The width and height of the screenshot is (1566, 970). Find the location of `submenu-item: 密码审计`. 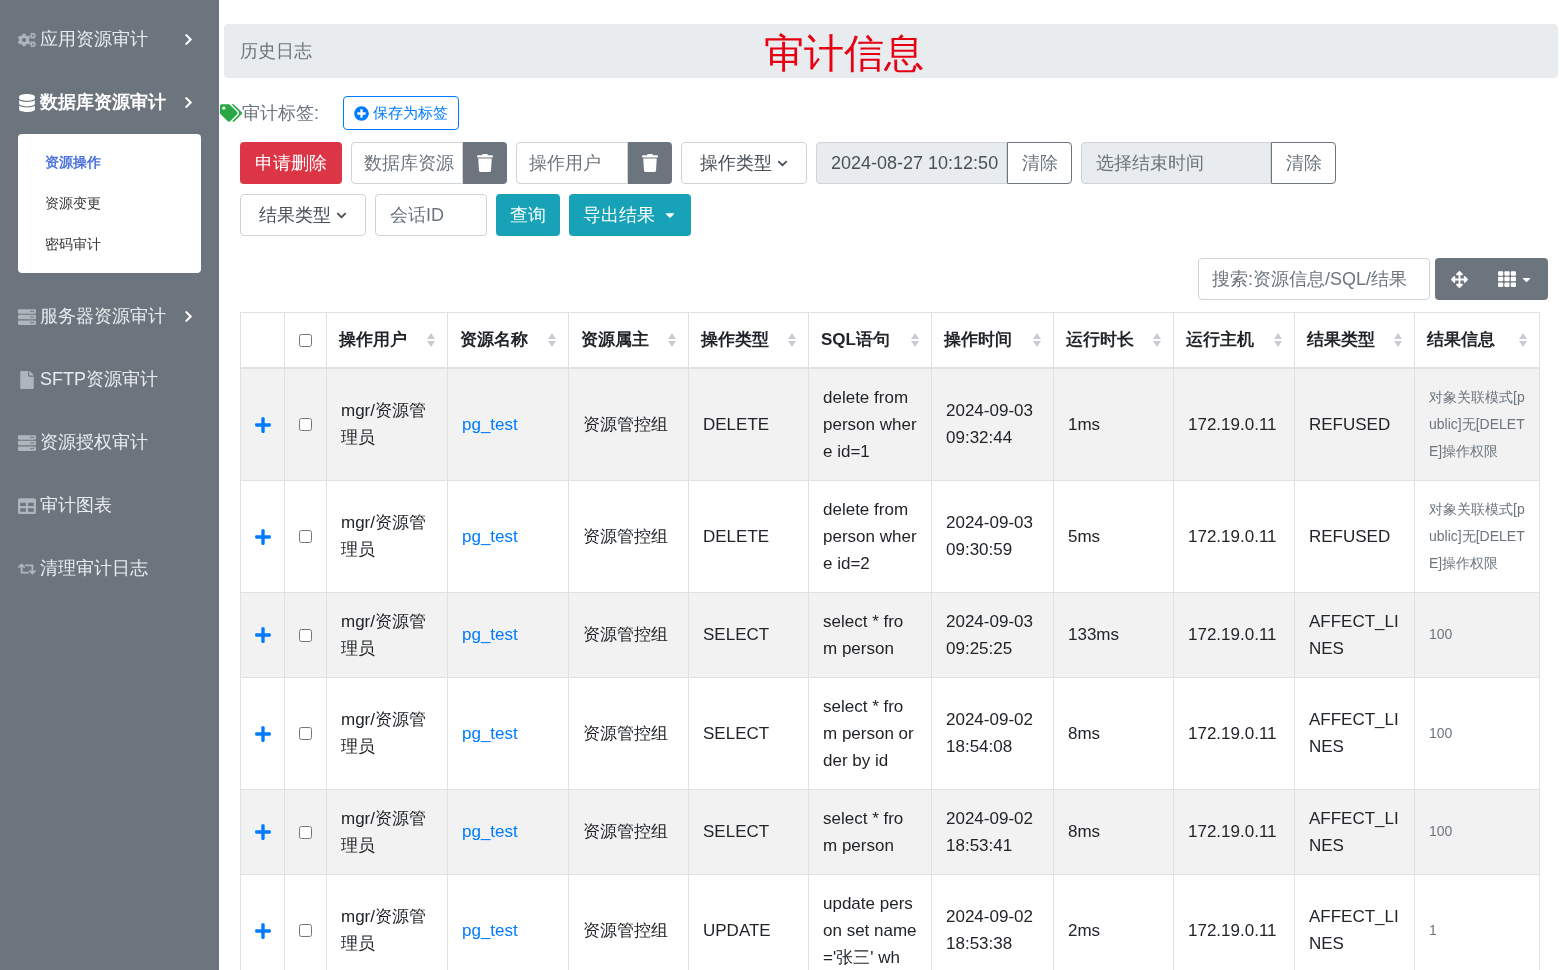

submenu-item: 密码审计 is located at coordinates (109, 244).